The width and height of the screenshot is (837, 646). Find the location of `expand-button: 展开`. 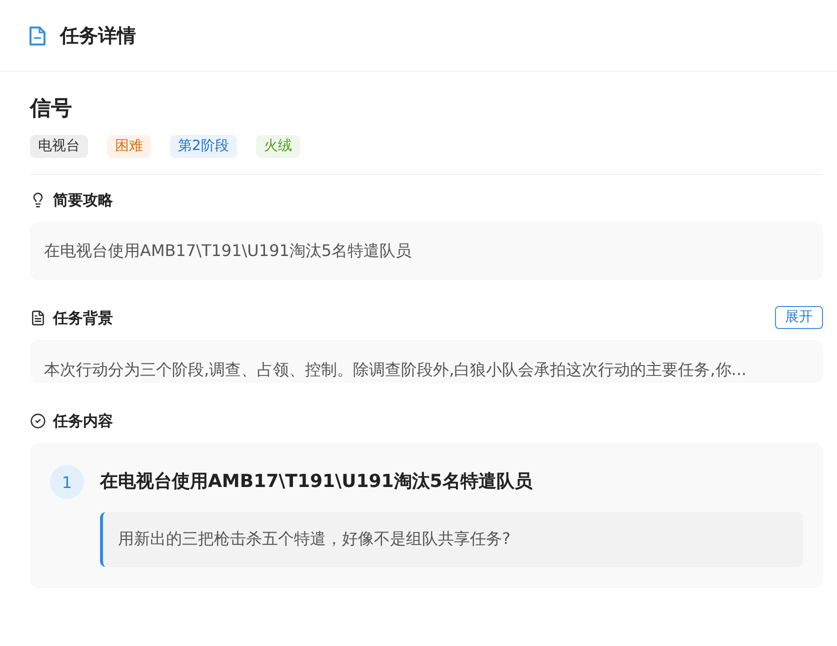

expand-button: 展开 is located at coordinates (799, 317).